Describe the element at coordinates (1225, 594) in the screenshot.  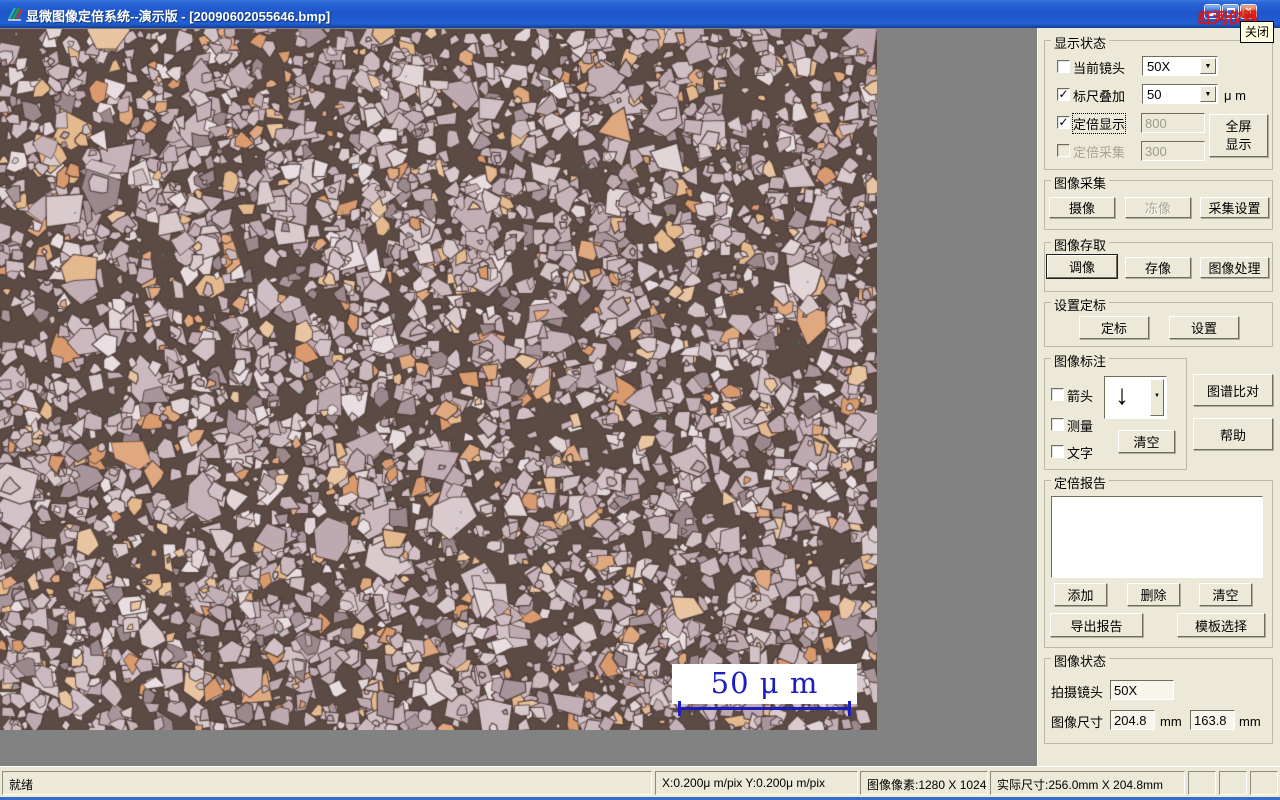
I see `report-clear-button: 清空` at that location.